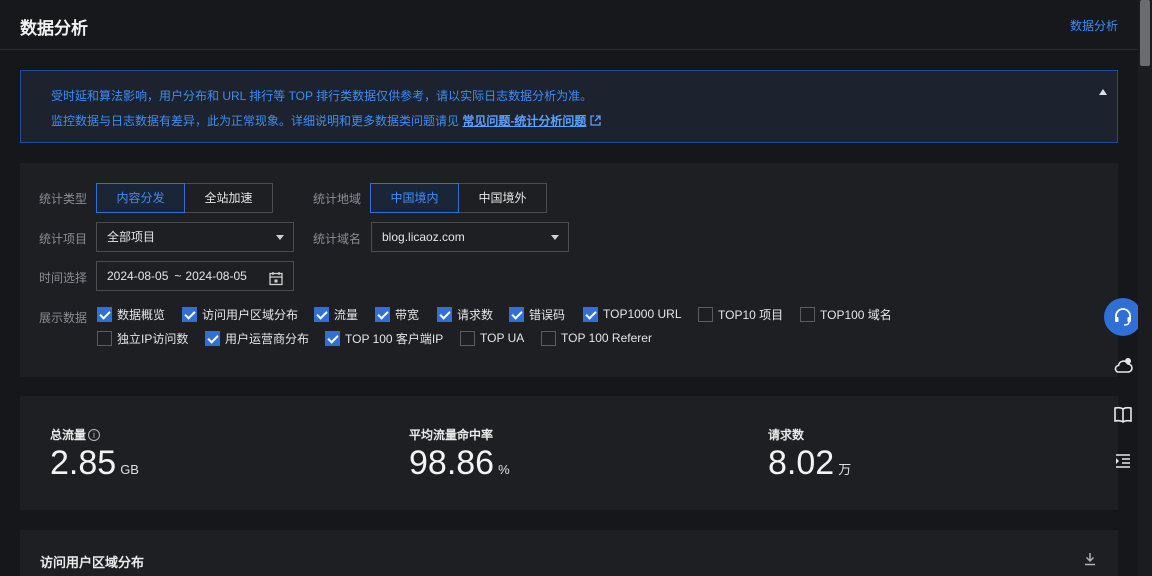 The width and height of the screenshot is (1152, 576). I want to click on stat-type-segmented: 内容分发 全站加速, so click(184, 198).